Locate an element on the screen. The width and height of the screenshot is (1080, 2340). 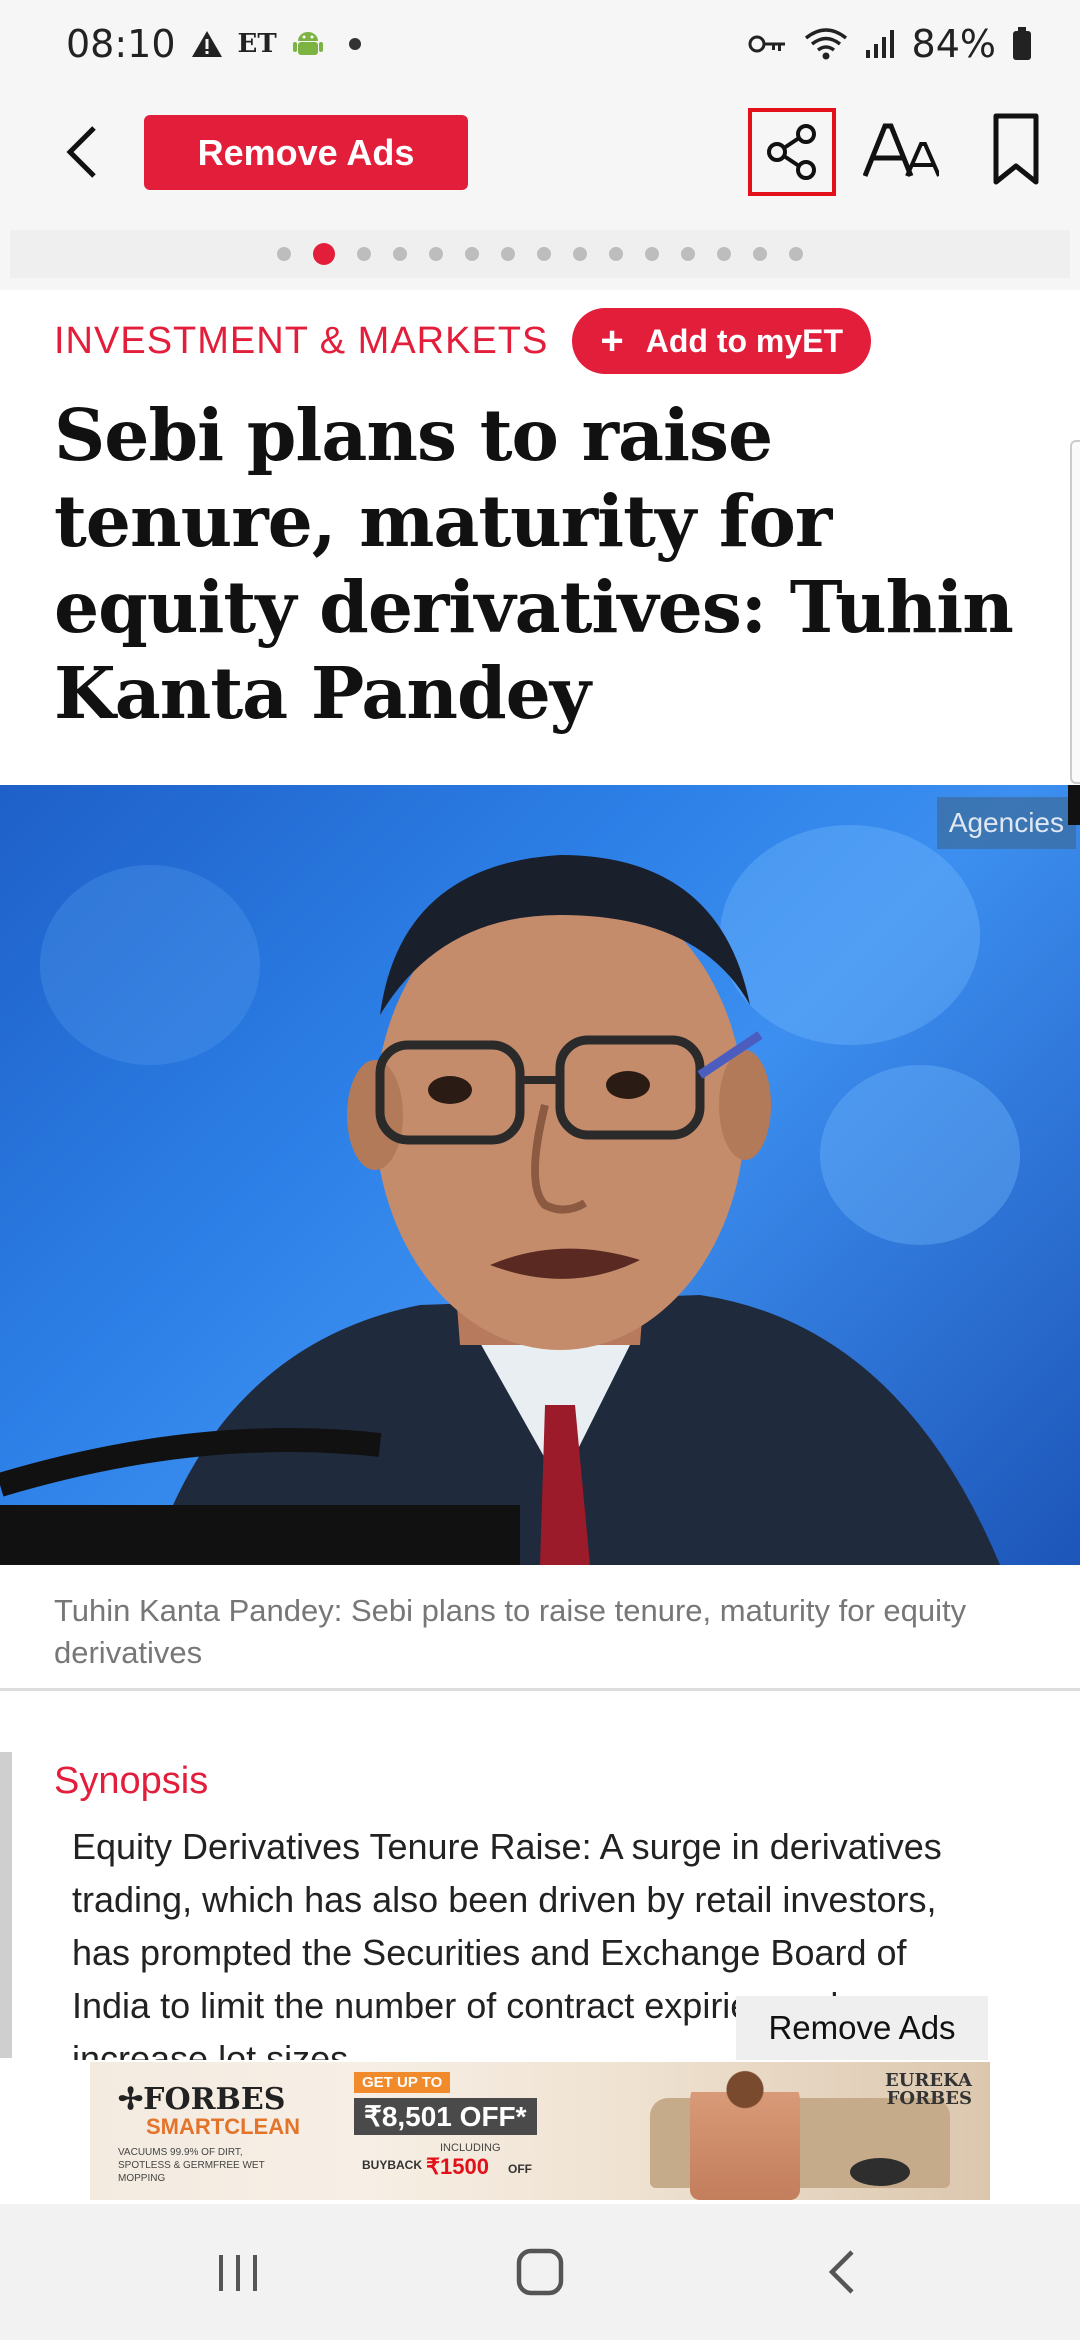
bookmark-icon is located at coordinates (1016, 149).